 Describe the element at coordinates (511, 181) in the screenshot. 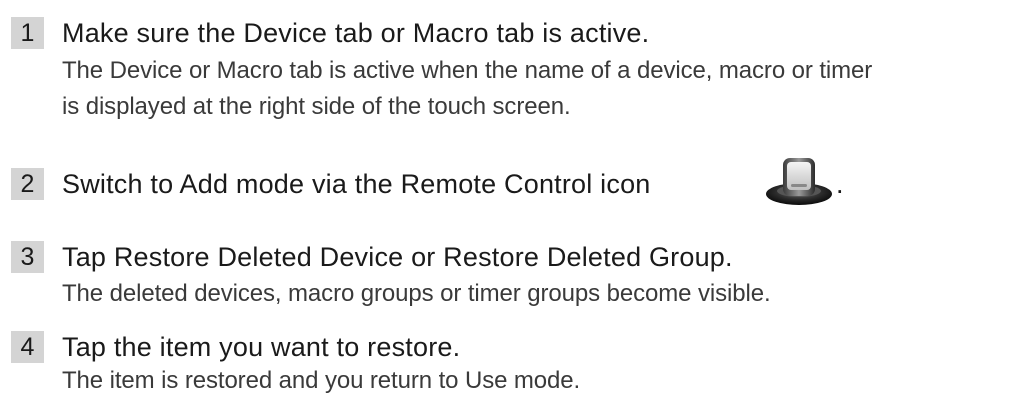

I see `remote-icon-row` at that location.